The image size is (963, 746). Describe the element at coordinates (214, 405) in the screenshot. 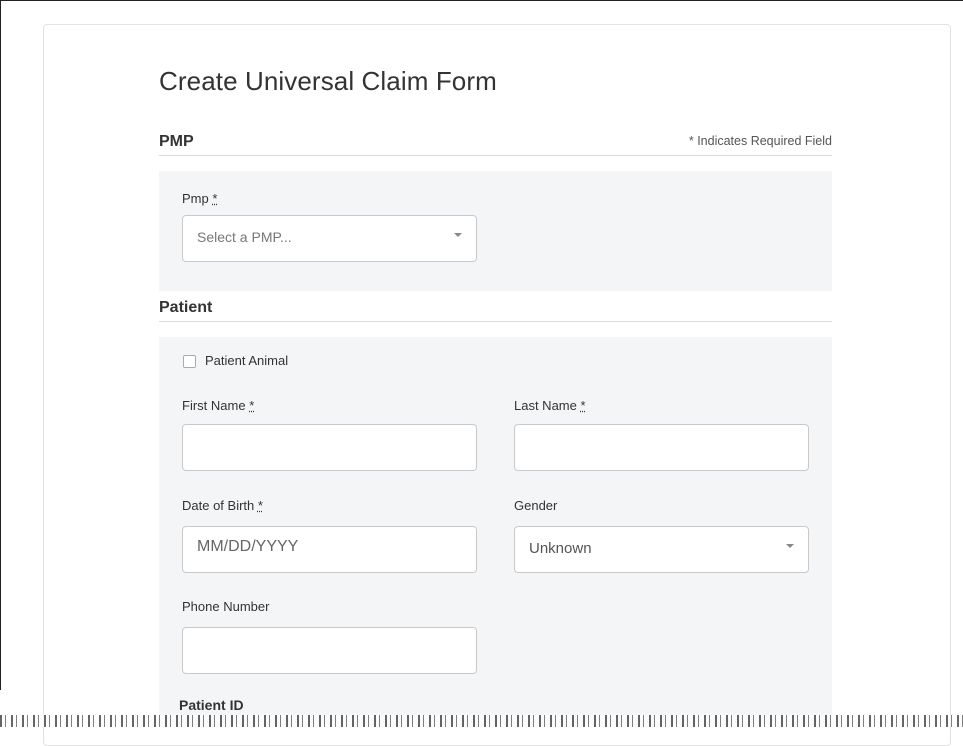

I see `first-name-label-text: First Name` at that location.